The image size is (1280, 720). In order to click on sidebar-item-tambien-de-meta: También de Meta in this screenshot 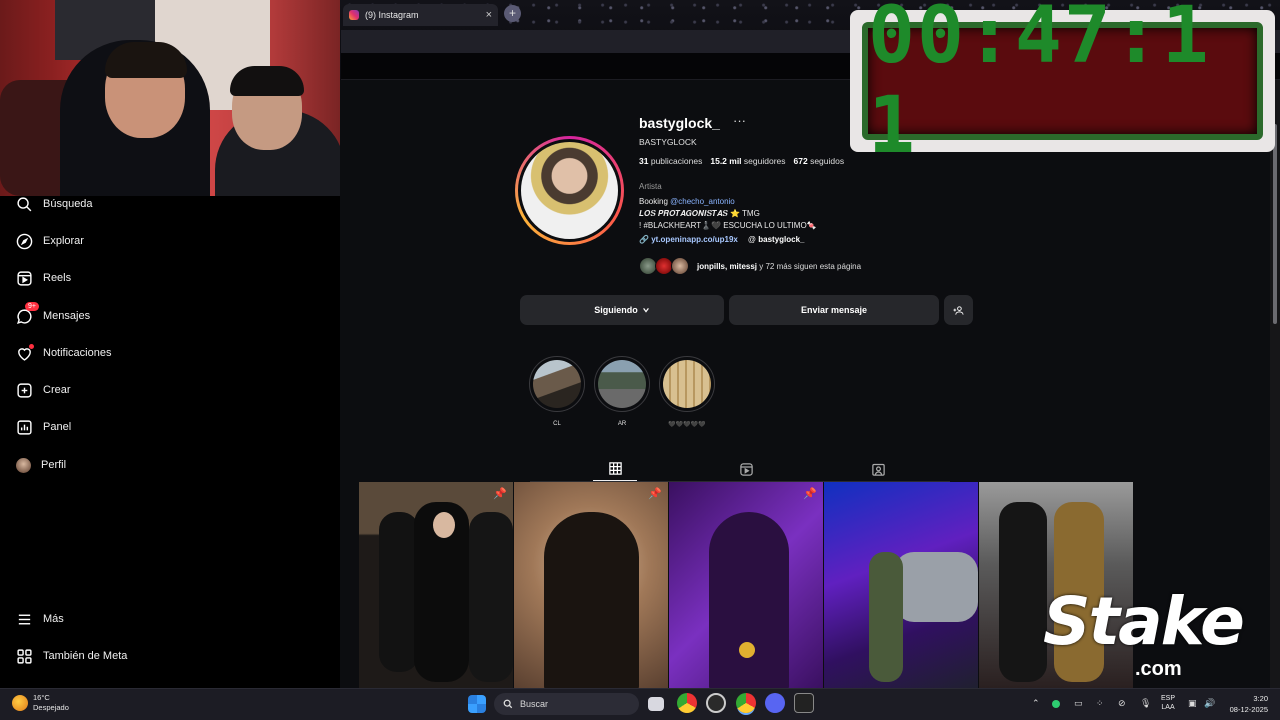, I will do `click(71, 656)`.